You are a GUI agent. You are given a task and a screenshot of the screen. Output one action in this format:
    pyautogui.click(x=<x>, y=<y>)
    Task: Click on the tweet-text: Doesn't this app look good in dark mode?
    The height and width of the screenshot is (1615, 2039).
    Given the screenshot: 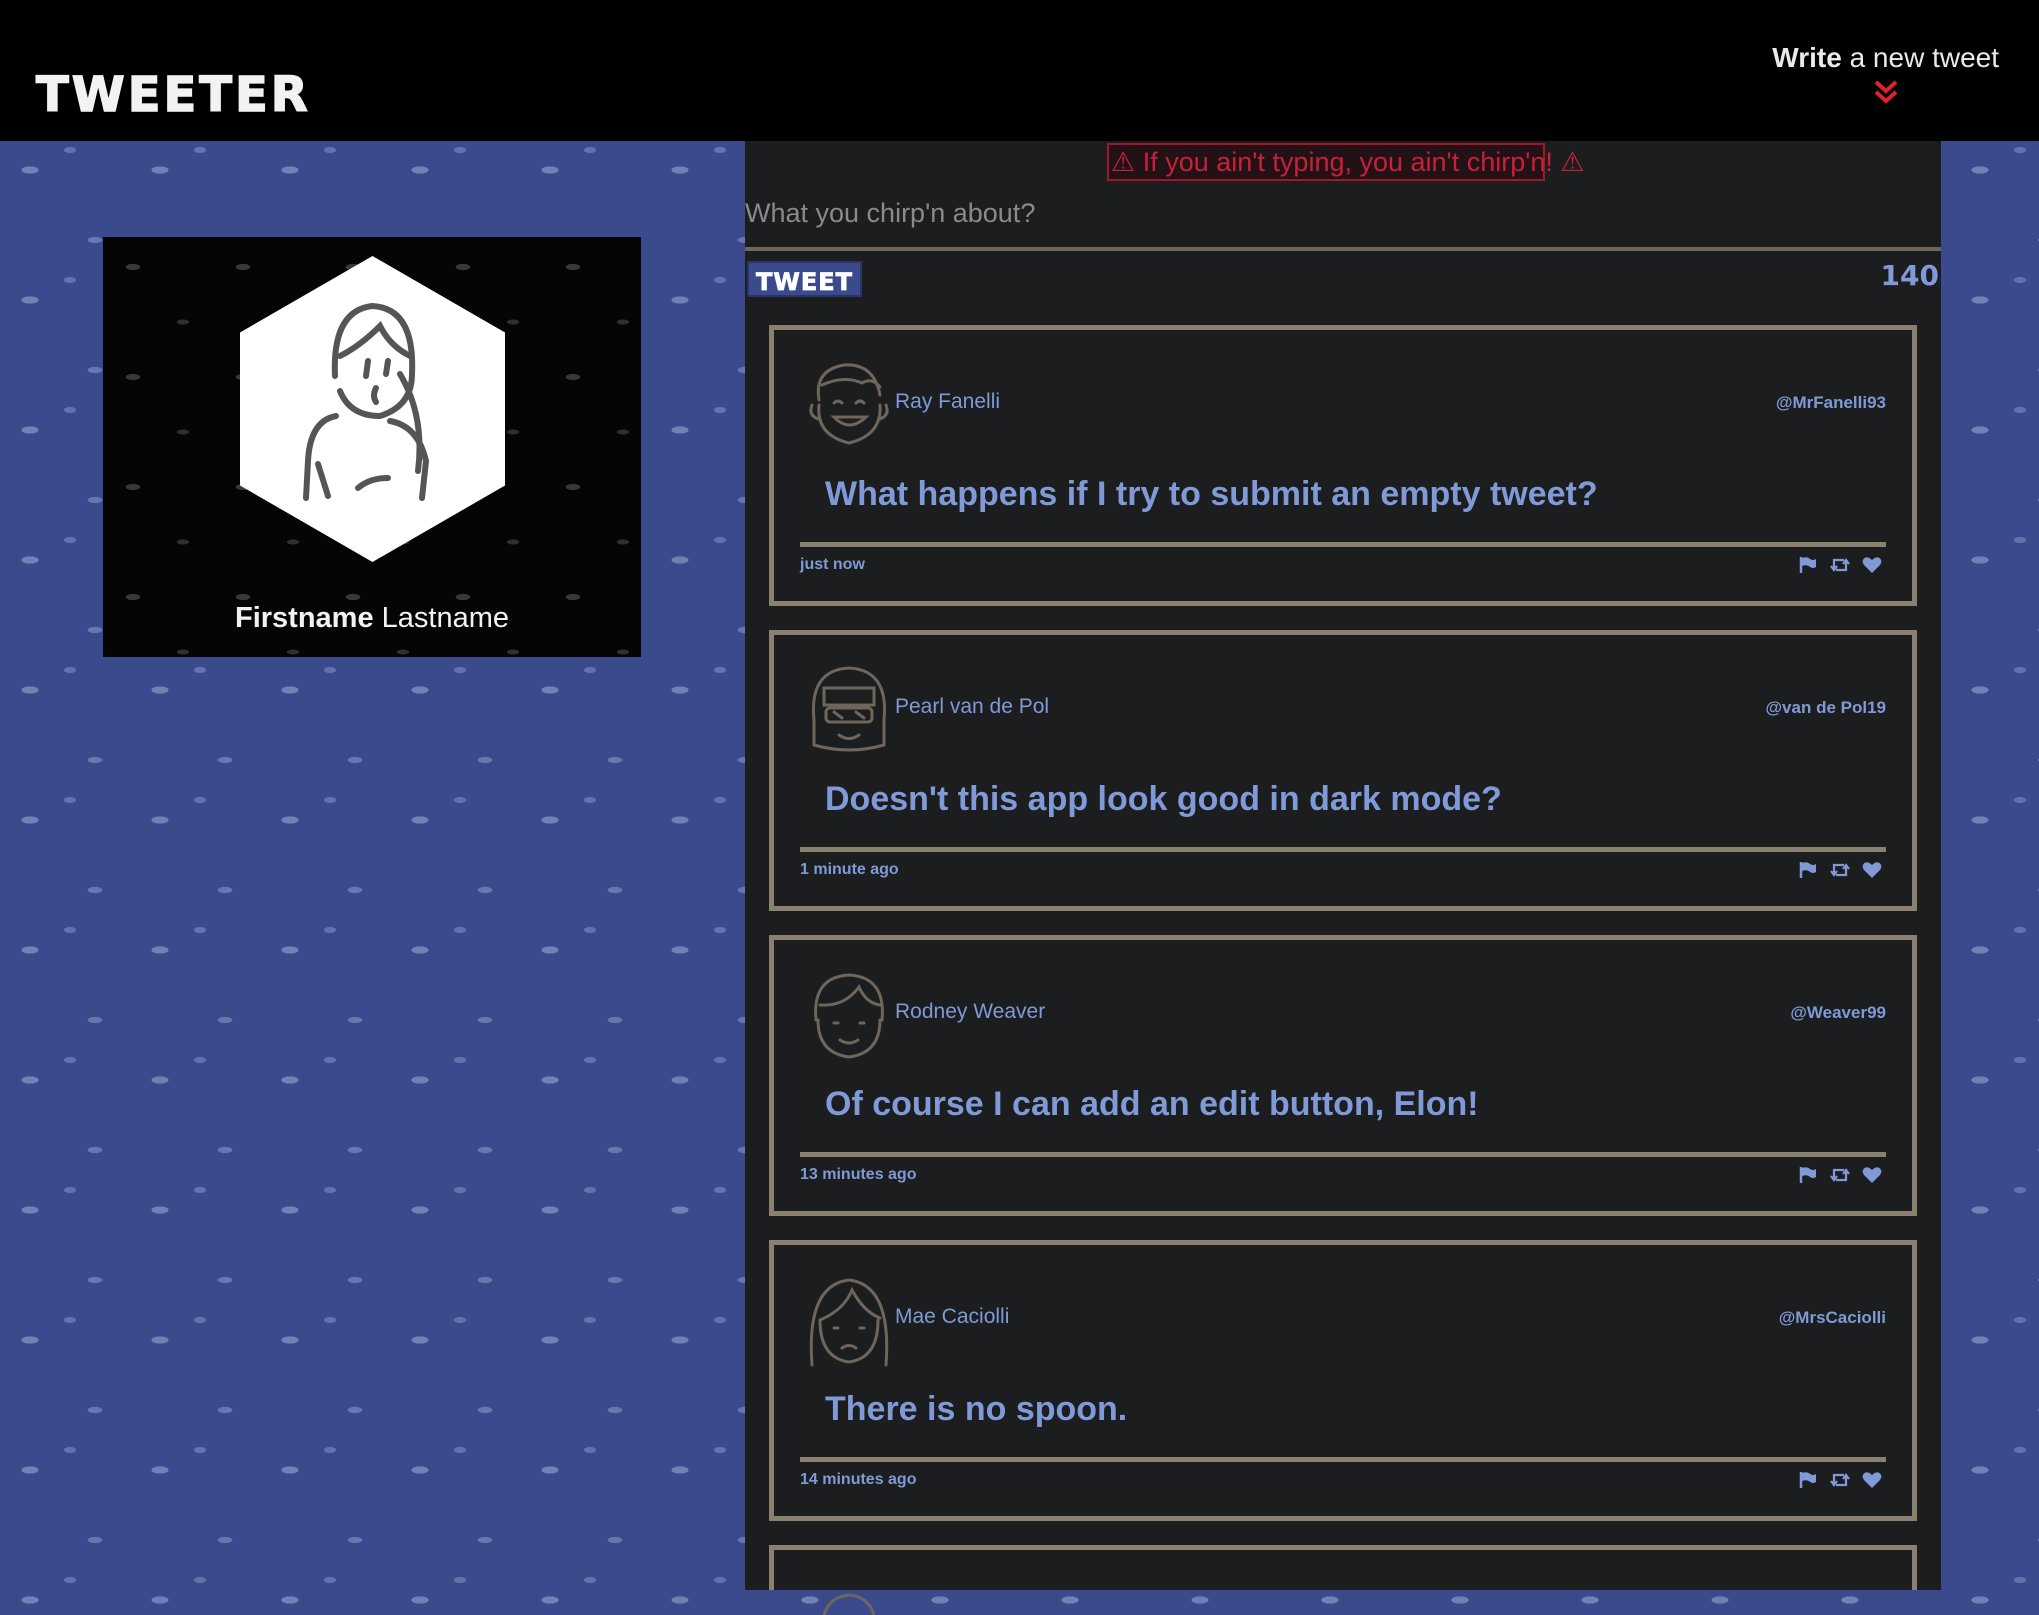 What is the action you would take?
    pyautogui.click(x=1163, y=799)
    